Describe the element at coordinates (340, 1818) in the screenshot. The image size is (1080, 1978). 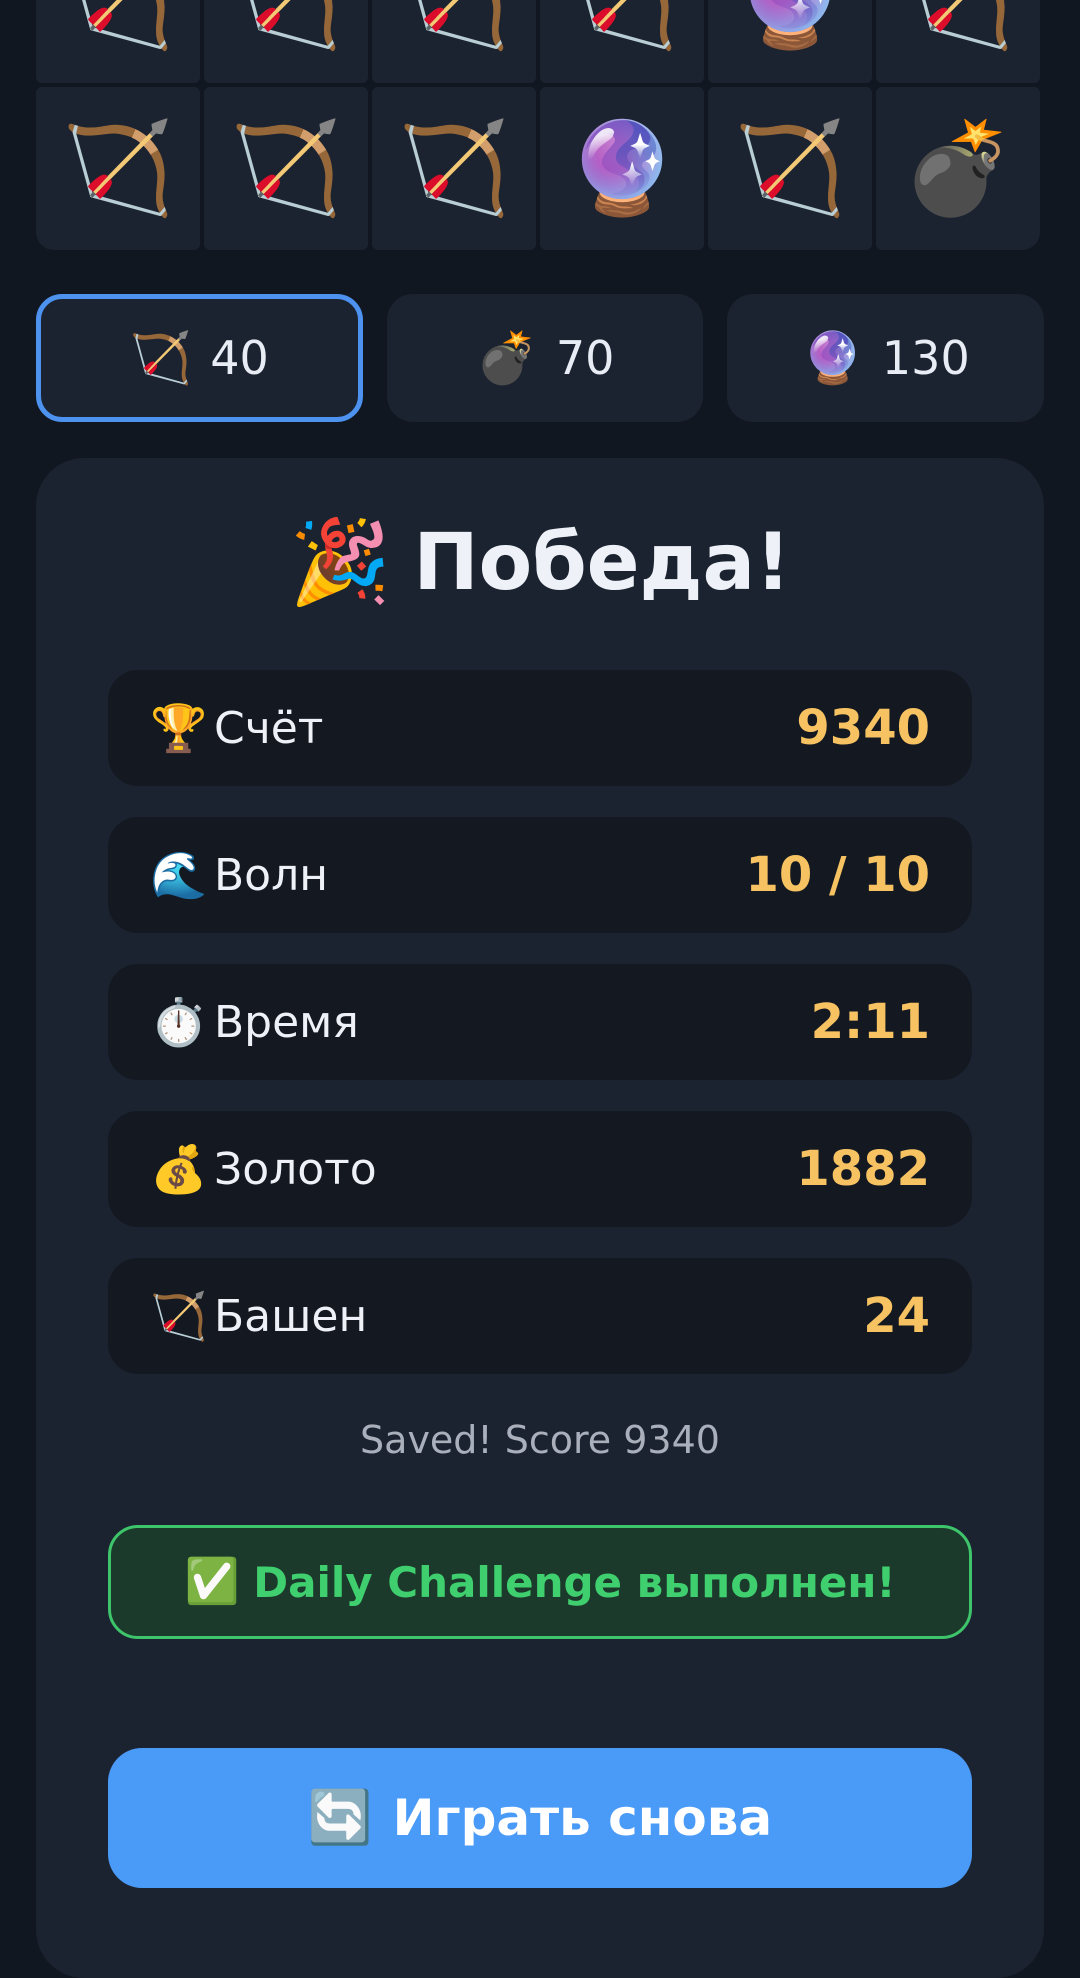
I see `refresh-icon: 🔄` at that location.